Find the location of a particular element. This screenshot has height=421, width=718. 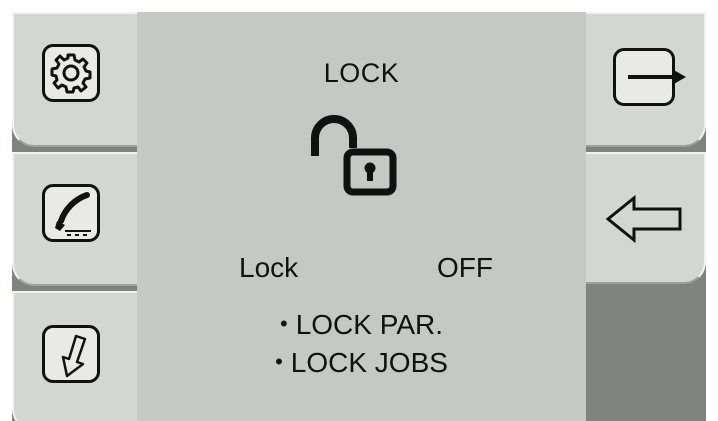

settings-button is located at coordinates (74, 79).